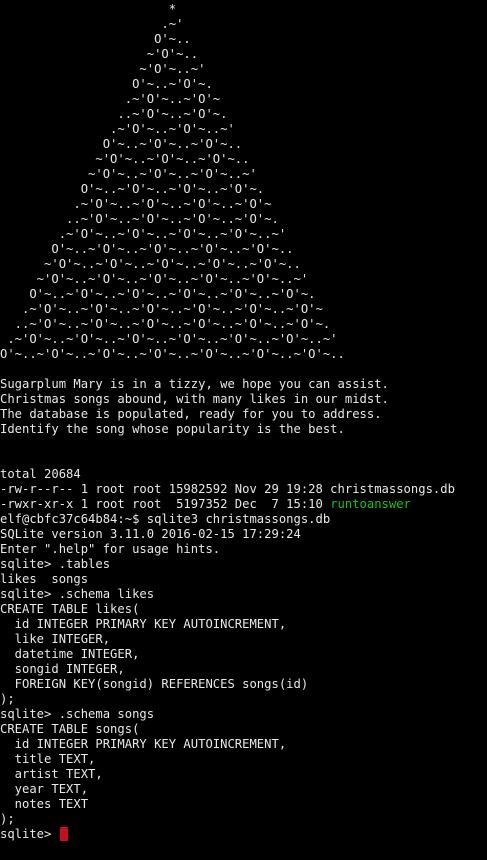 This screenshot has height=860, width=487. I want to click on listing-total: total 20684, so click(40, 474).